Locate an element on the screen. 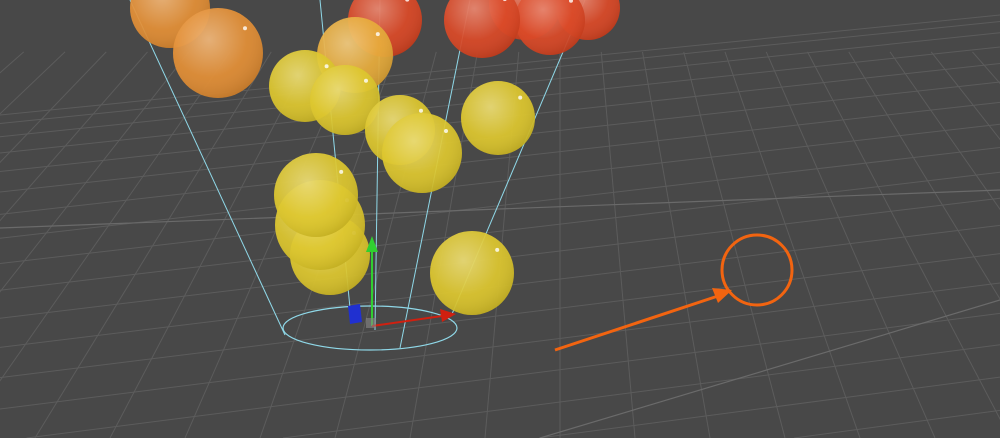  arrowhead-icon is located at coordinates (722, 295).